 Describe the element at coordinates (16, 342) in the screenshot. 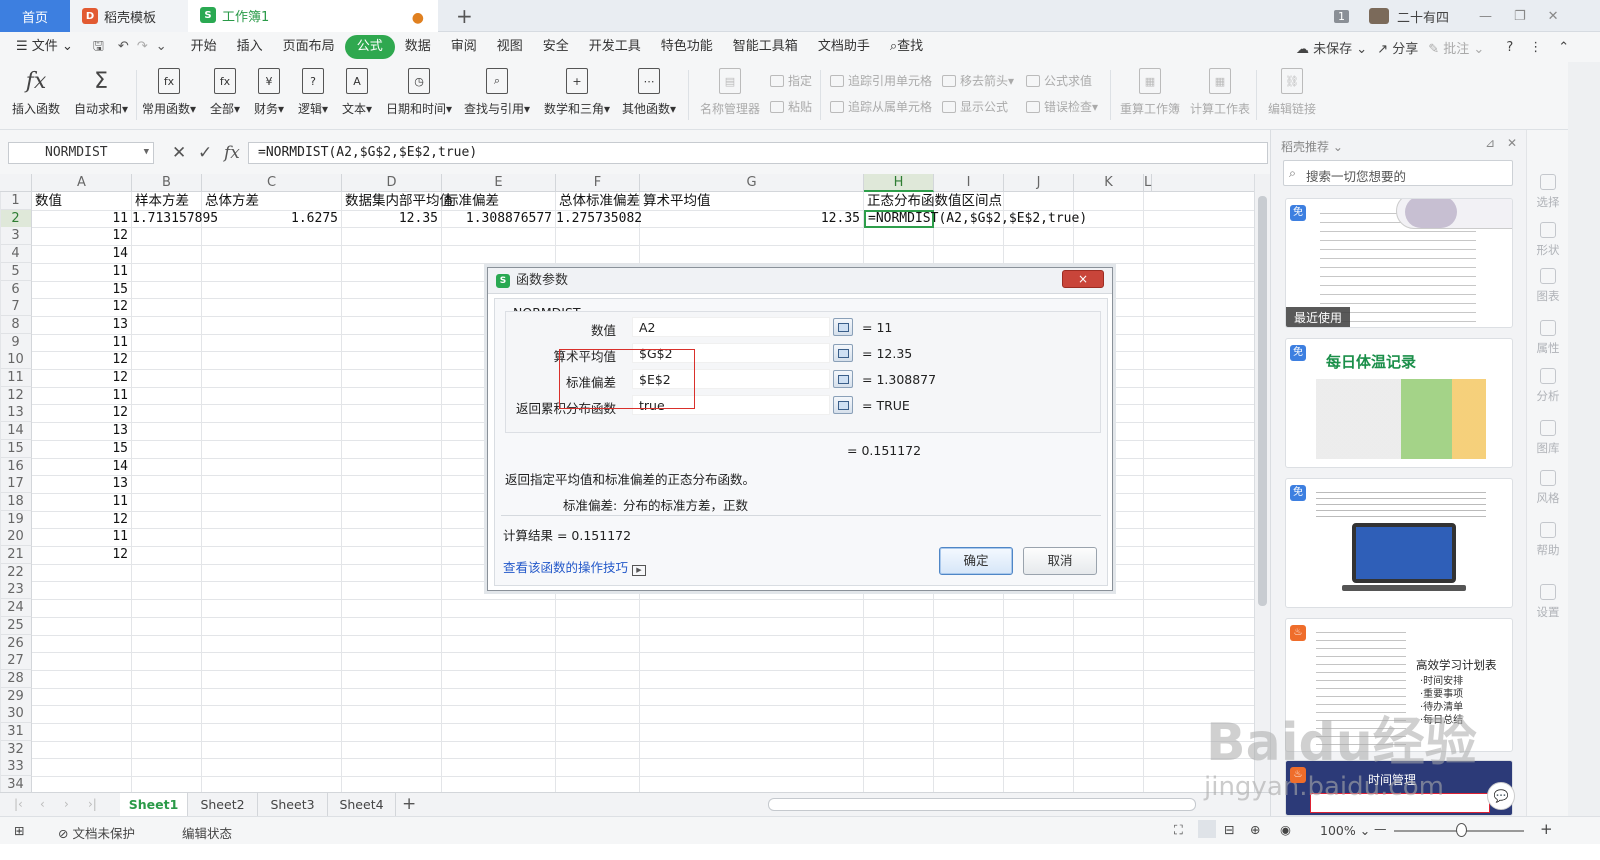

I see `row-header-9: 9` at that location.